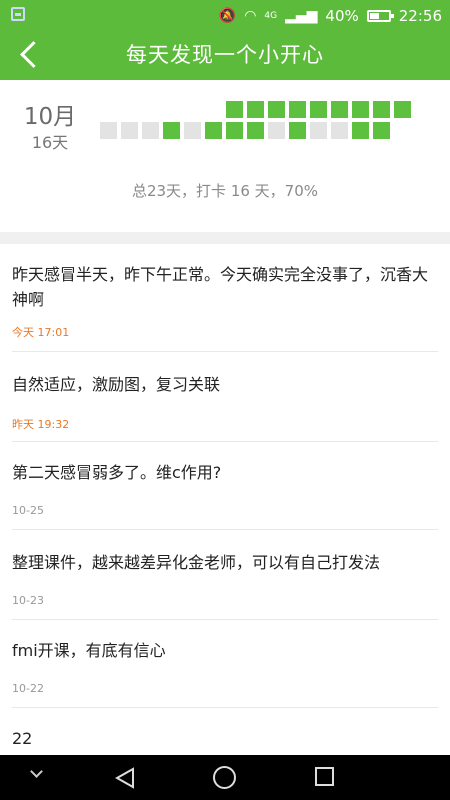 The height and width of the screenshot is (800, 450). Describe the element at coordinates (116, 384) in the screenshot. I see `entry-text: 自然适应，激励图，复习关联` at that location.